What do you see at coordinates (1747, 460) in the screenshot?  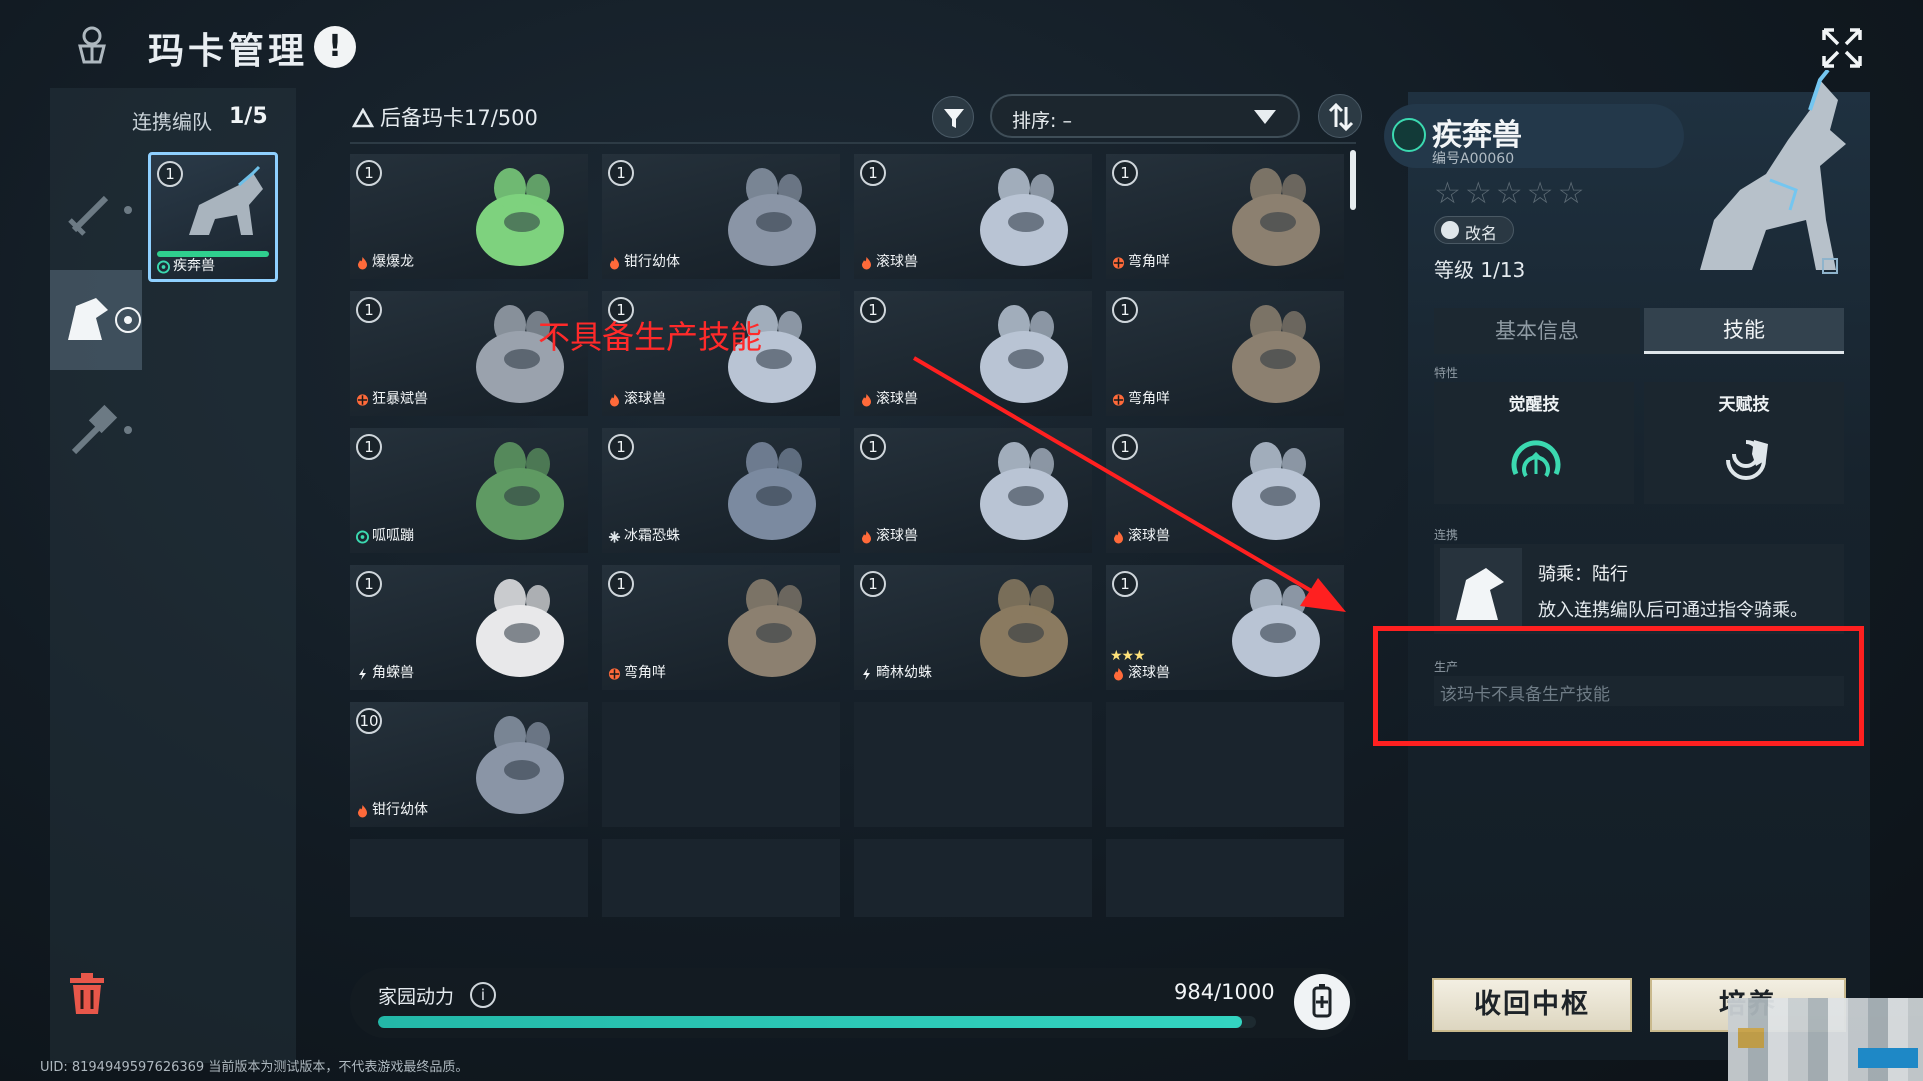 I see `talent-skill-icon` at bounding box center [1747, 460].